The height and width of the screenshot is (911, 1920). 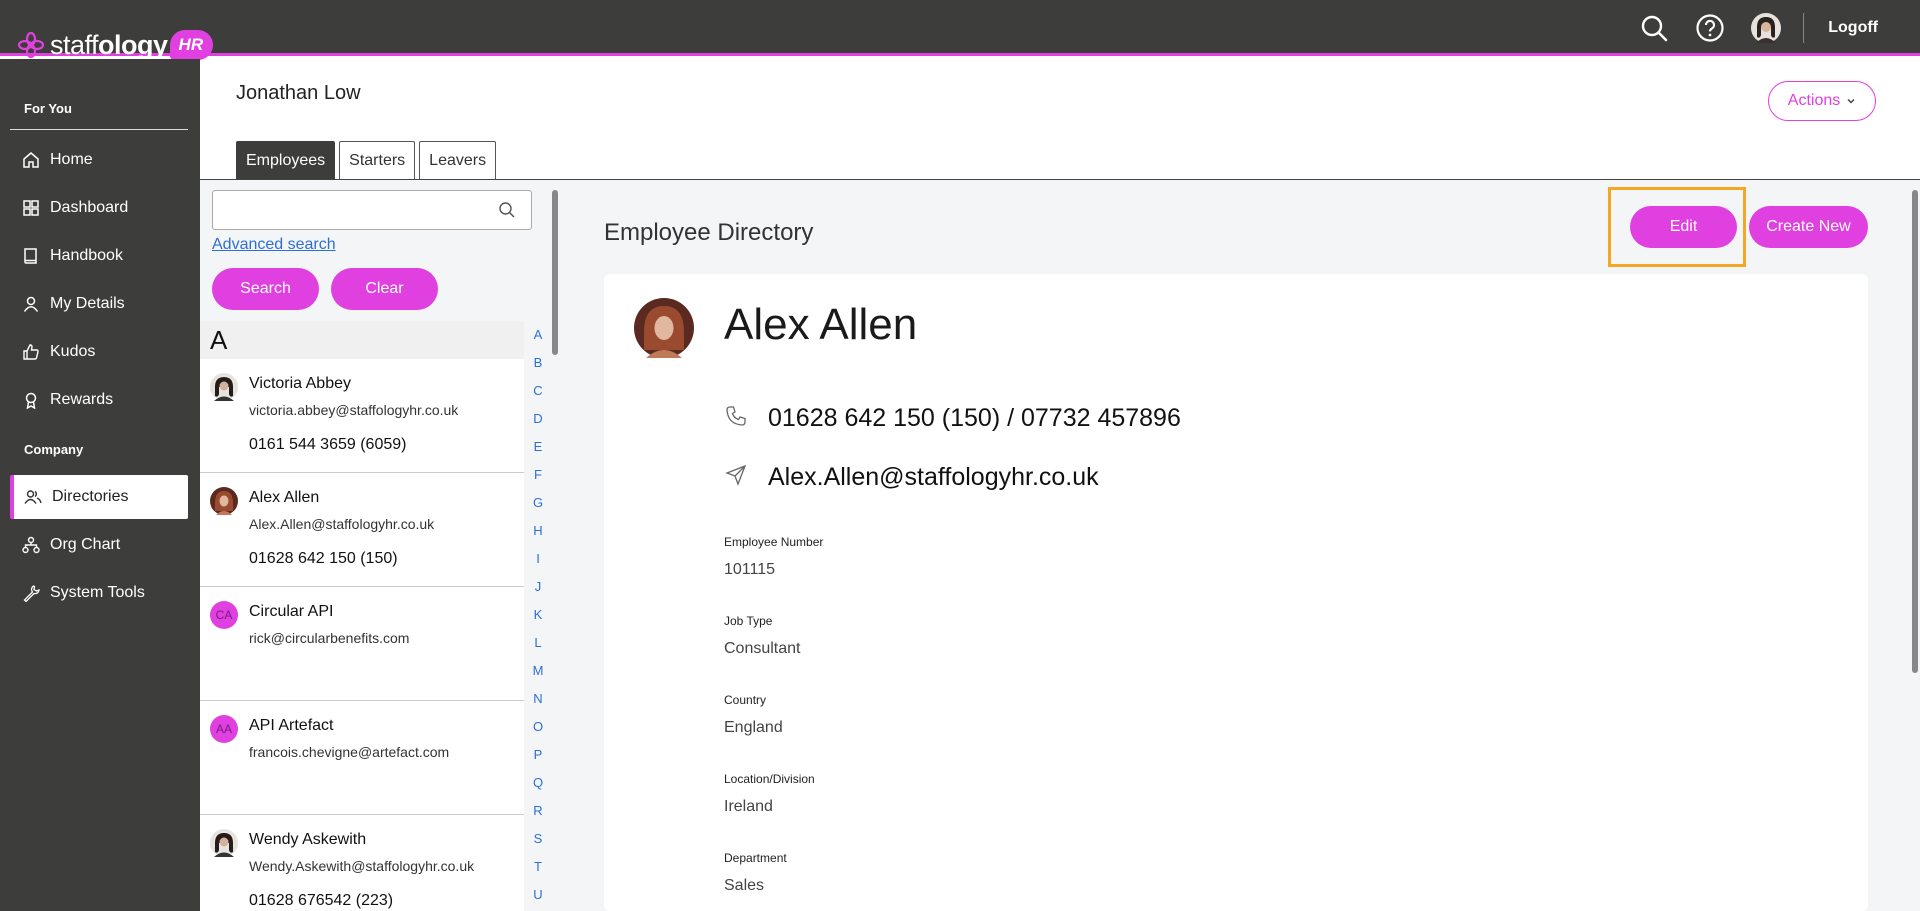 I want to click on send-icon, so click(x=736, y=475).